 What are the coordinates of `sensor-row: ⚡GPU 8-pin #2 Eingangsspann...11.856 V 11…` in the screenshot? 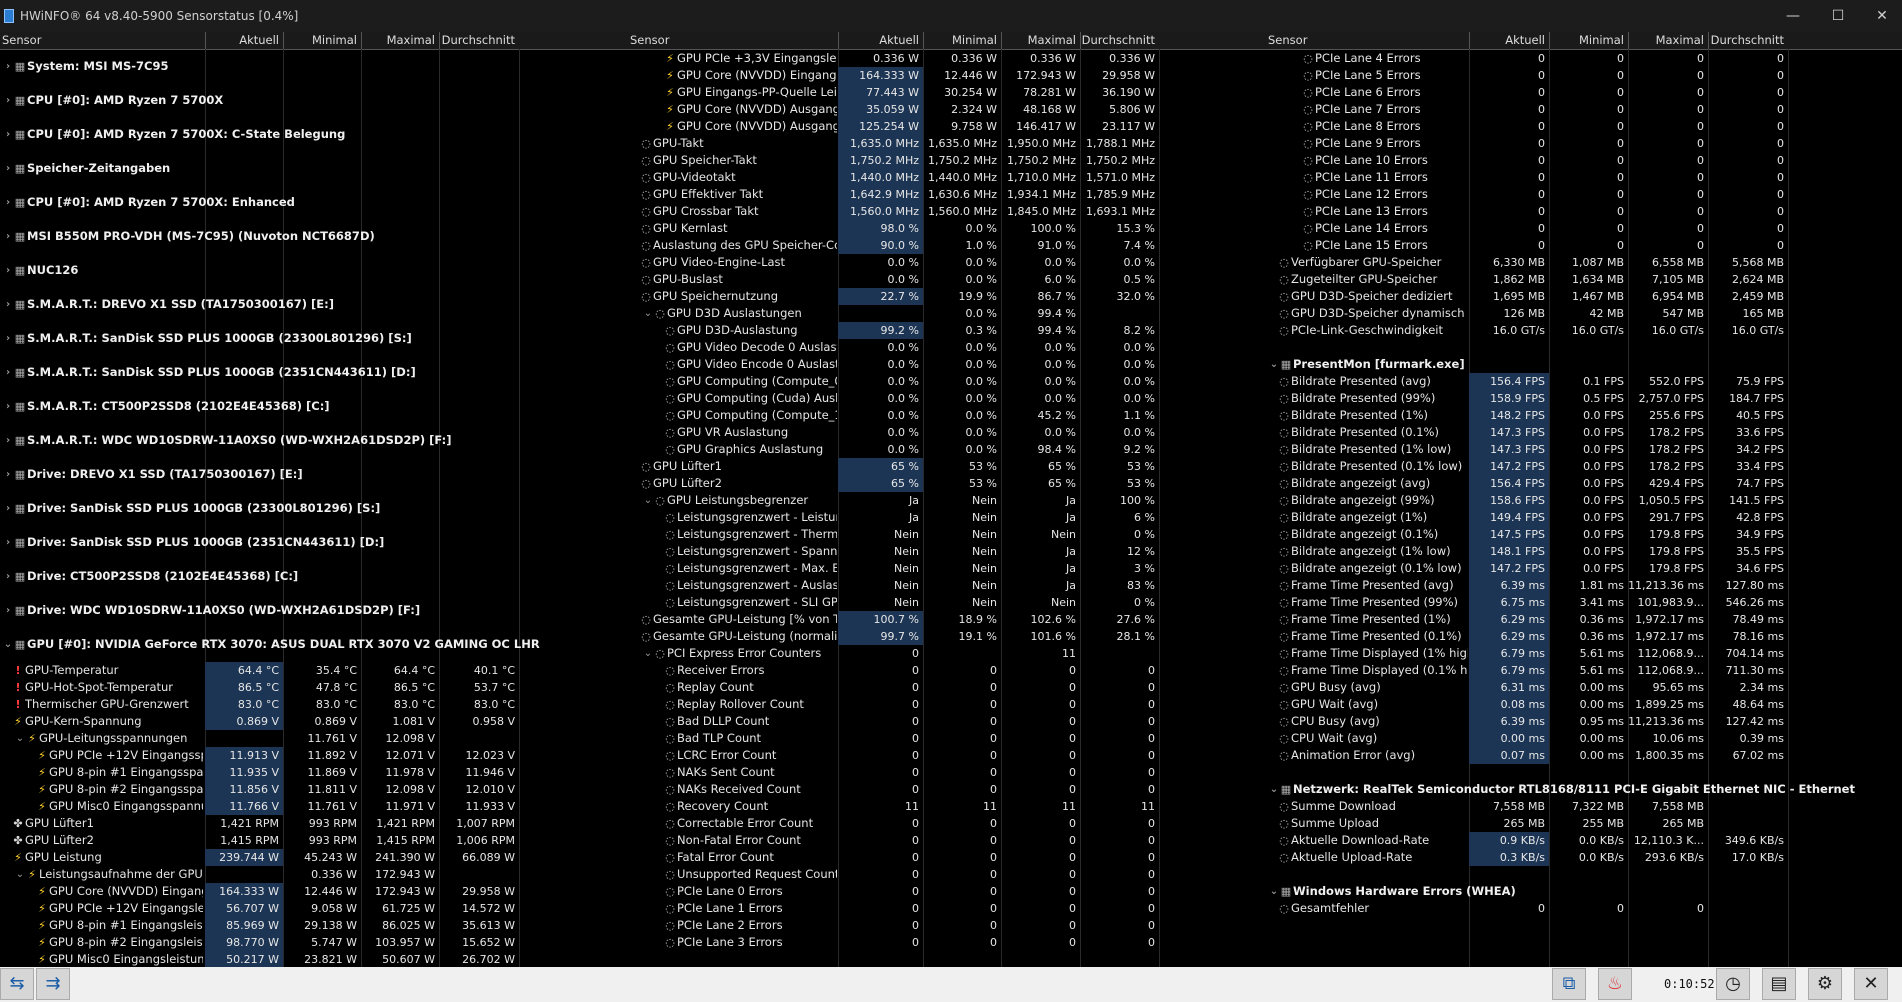 It's located at (314, 789).